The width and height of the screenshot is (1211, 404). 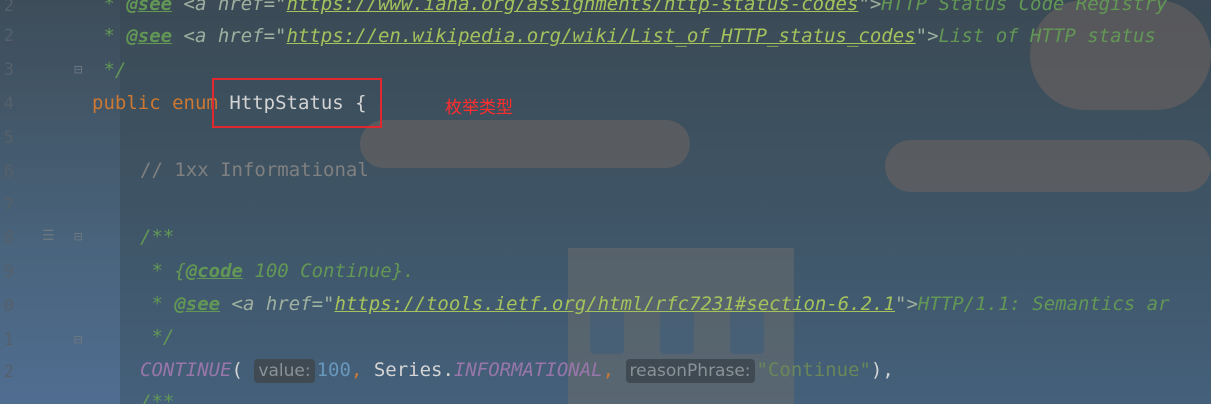 What do you see at coordinates (8, 340) in the screenshot?
I see `line-number: 1` at bounding box center [8, 340].